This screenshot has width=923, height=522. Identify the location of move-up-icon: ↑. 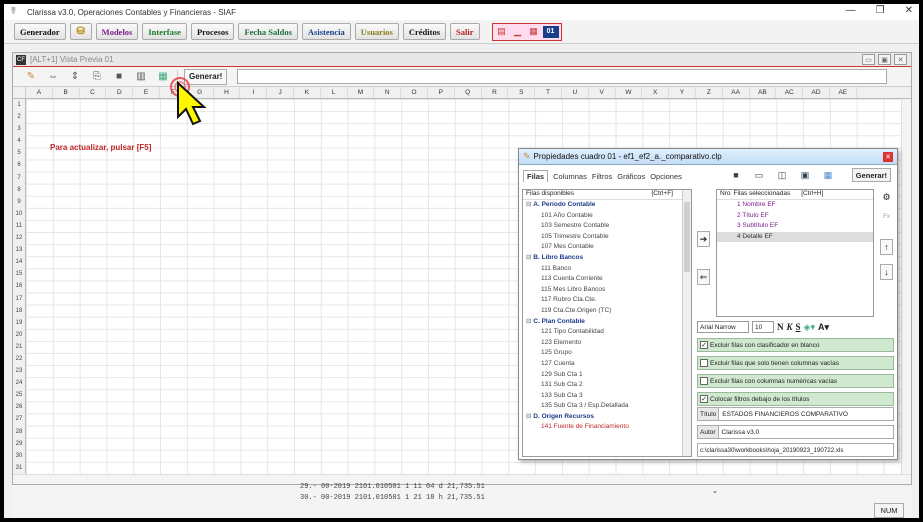
(886, 247).